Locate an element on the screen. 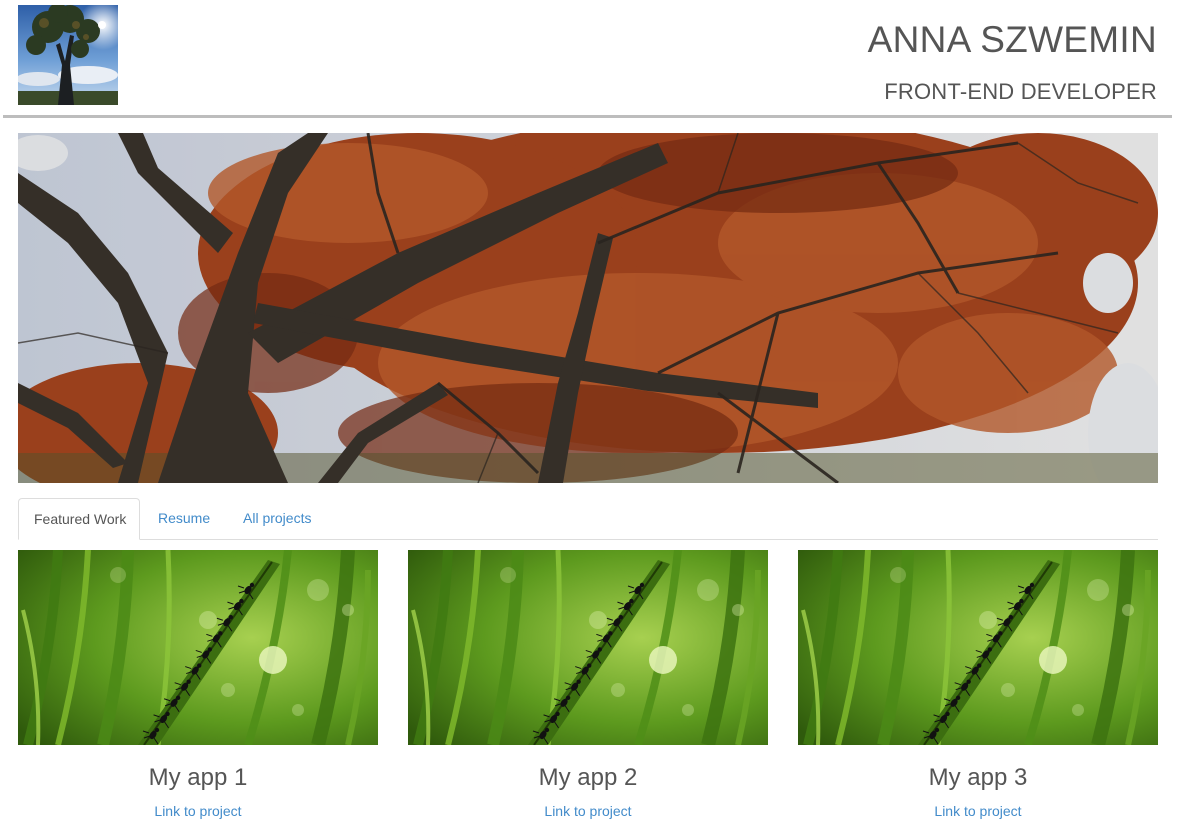 The width and height of the screenshot is (1177, 838). header-divider is located at coordinates (587, 116).